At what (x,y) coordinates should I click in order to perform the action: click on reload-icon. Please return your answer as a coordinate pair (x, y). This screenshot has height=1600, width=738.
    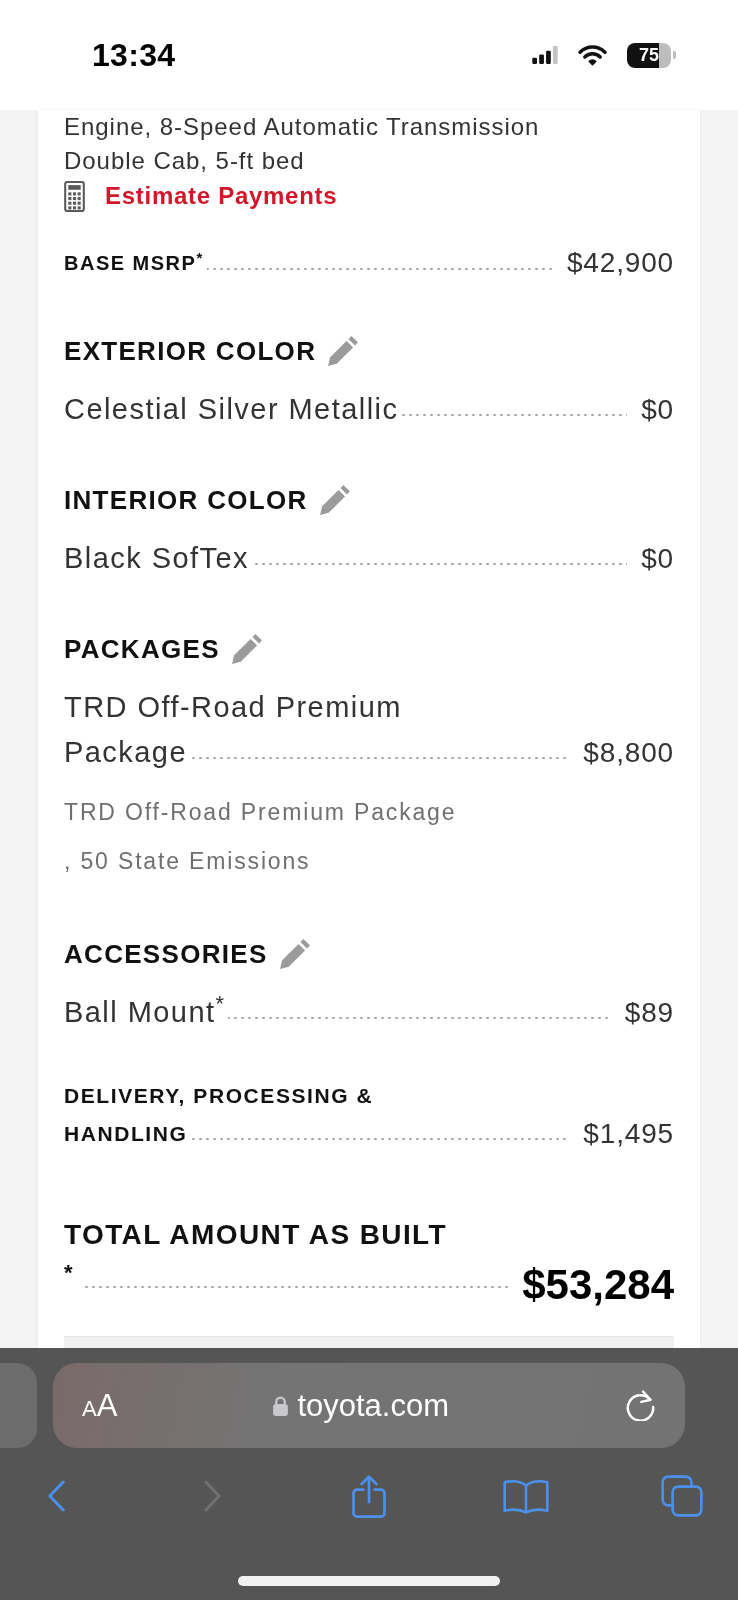
    Looking at the image, I should click on (640, 1405).